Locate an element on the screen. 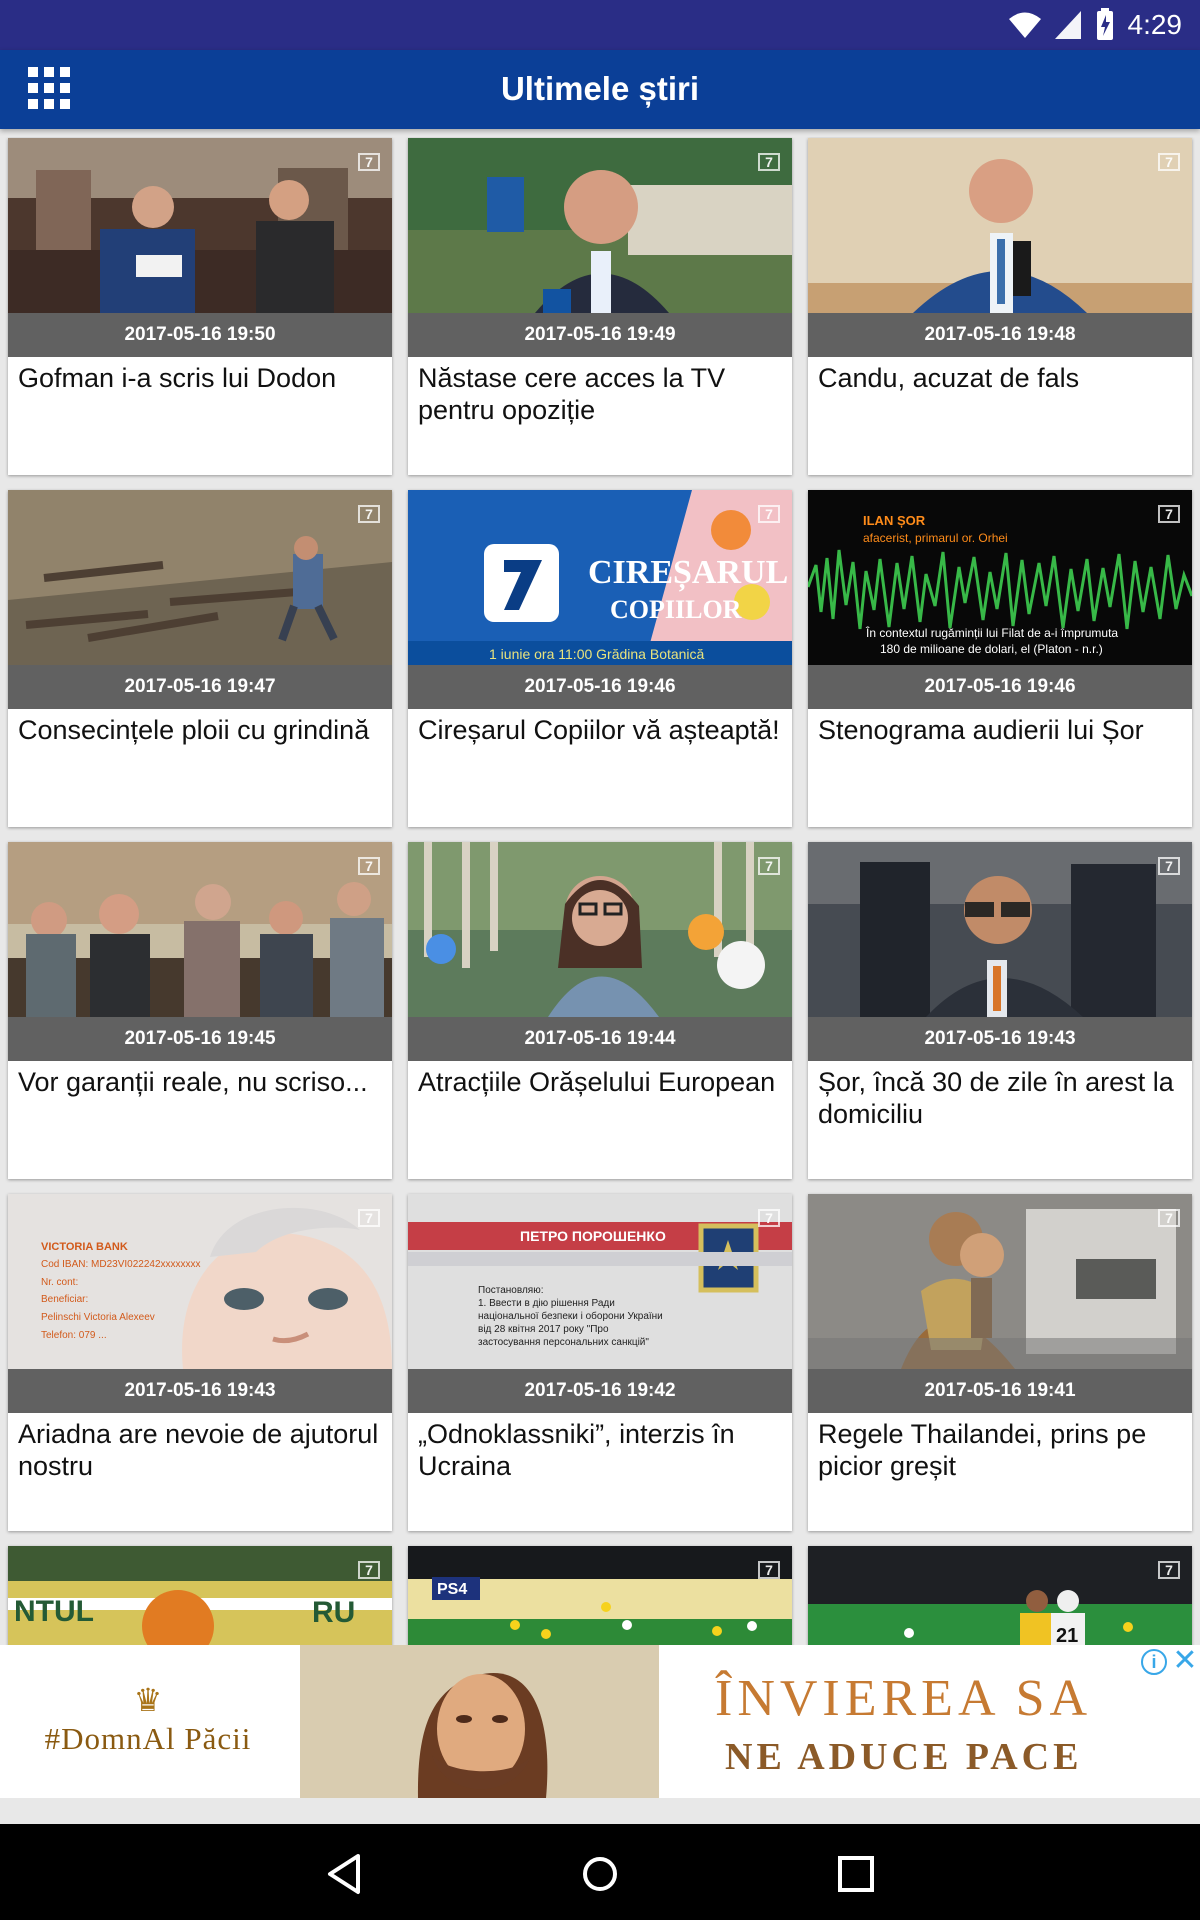  article-title: Ariadna are nevoie de ajutorul nostru is located at coordinates (198, 1450).